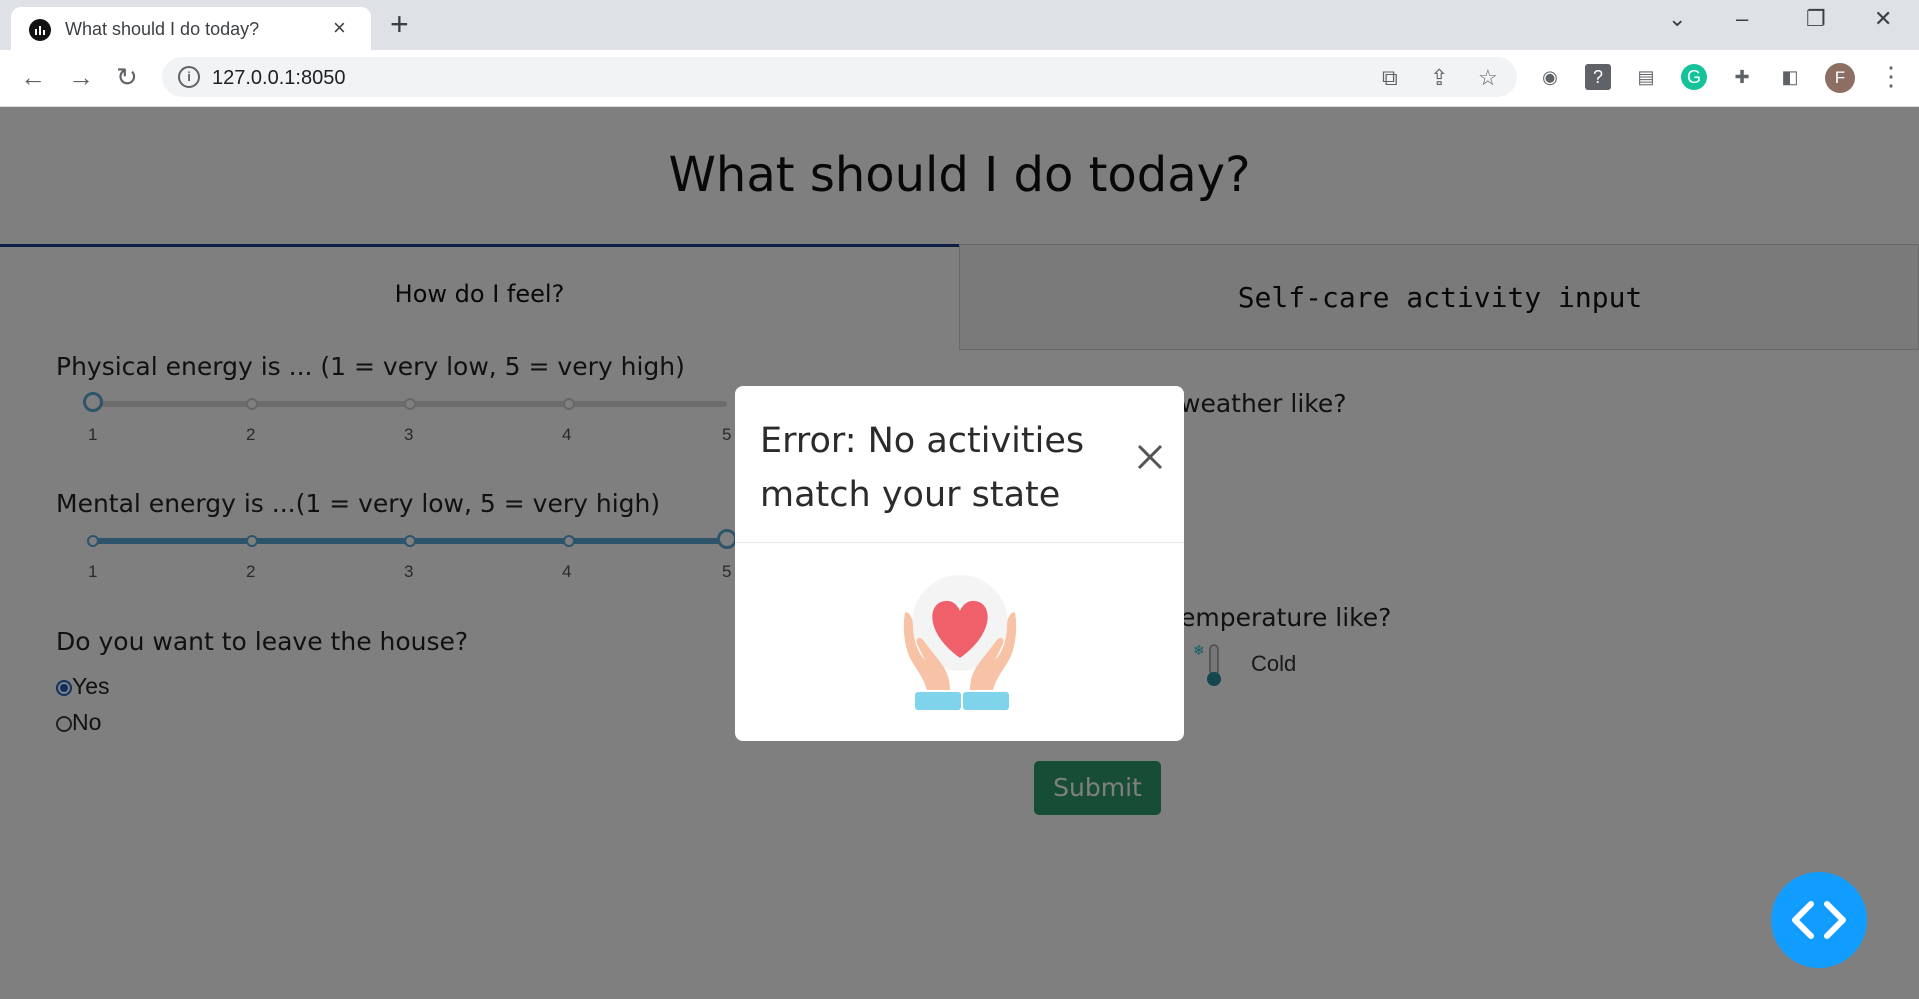  I want to click on new-tab-button: +, so click(399, 24).